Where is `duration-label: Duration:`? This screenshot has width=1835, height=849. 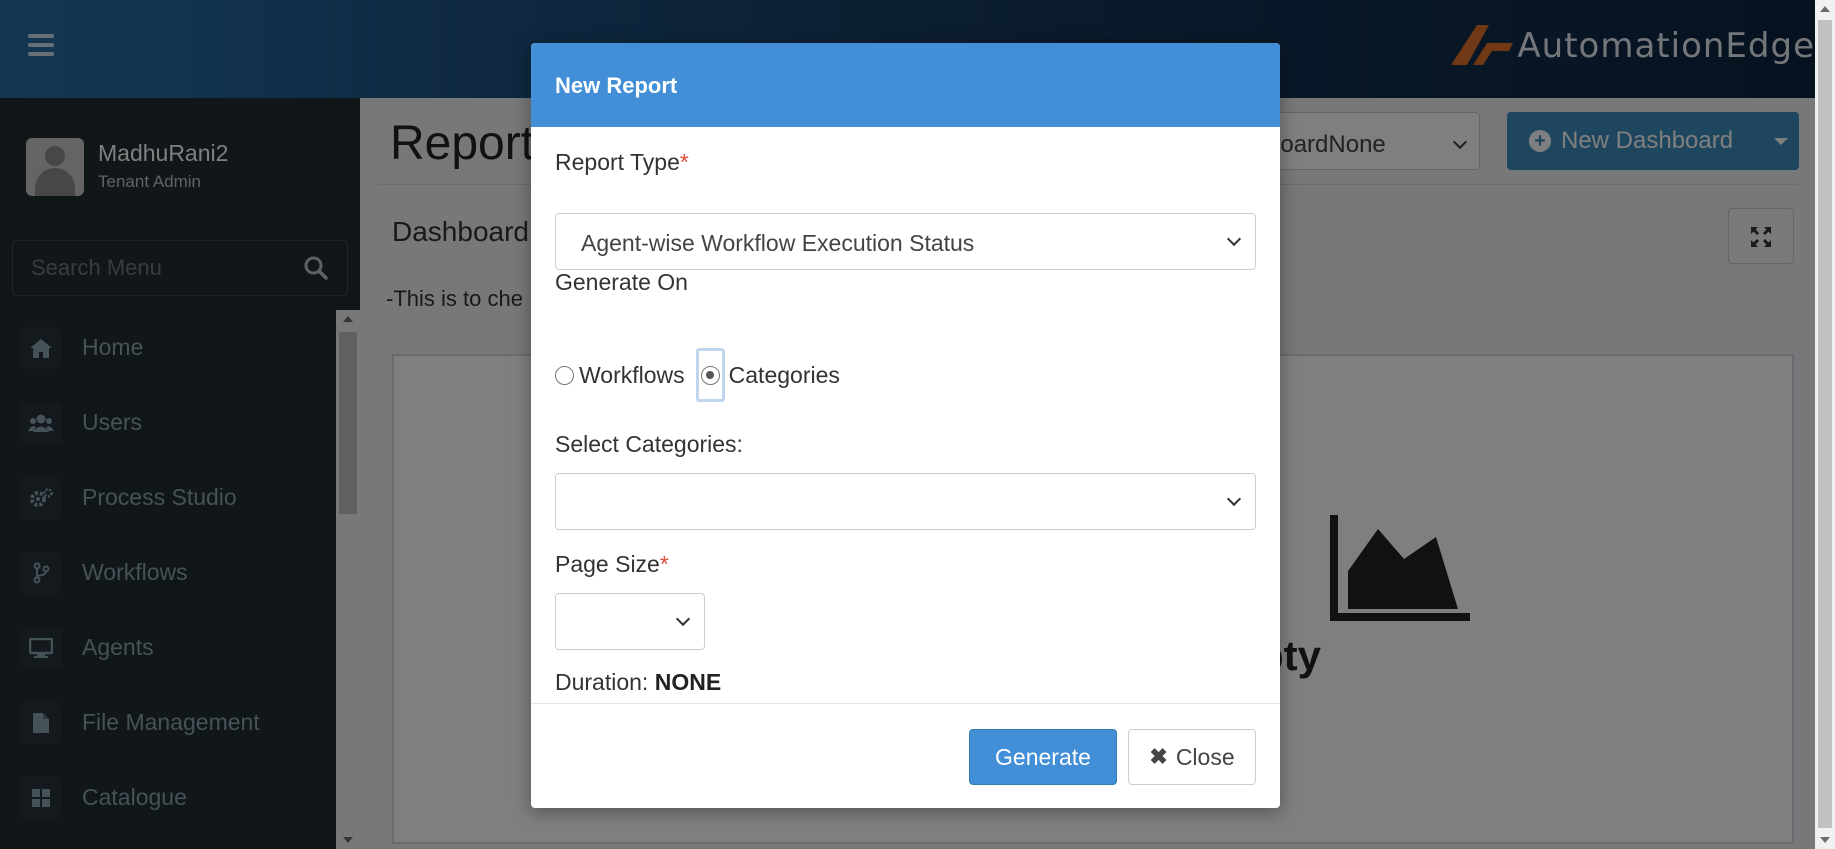 duration-label: Duration: is located at coordinates (602, 682).